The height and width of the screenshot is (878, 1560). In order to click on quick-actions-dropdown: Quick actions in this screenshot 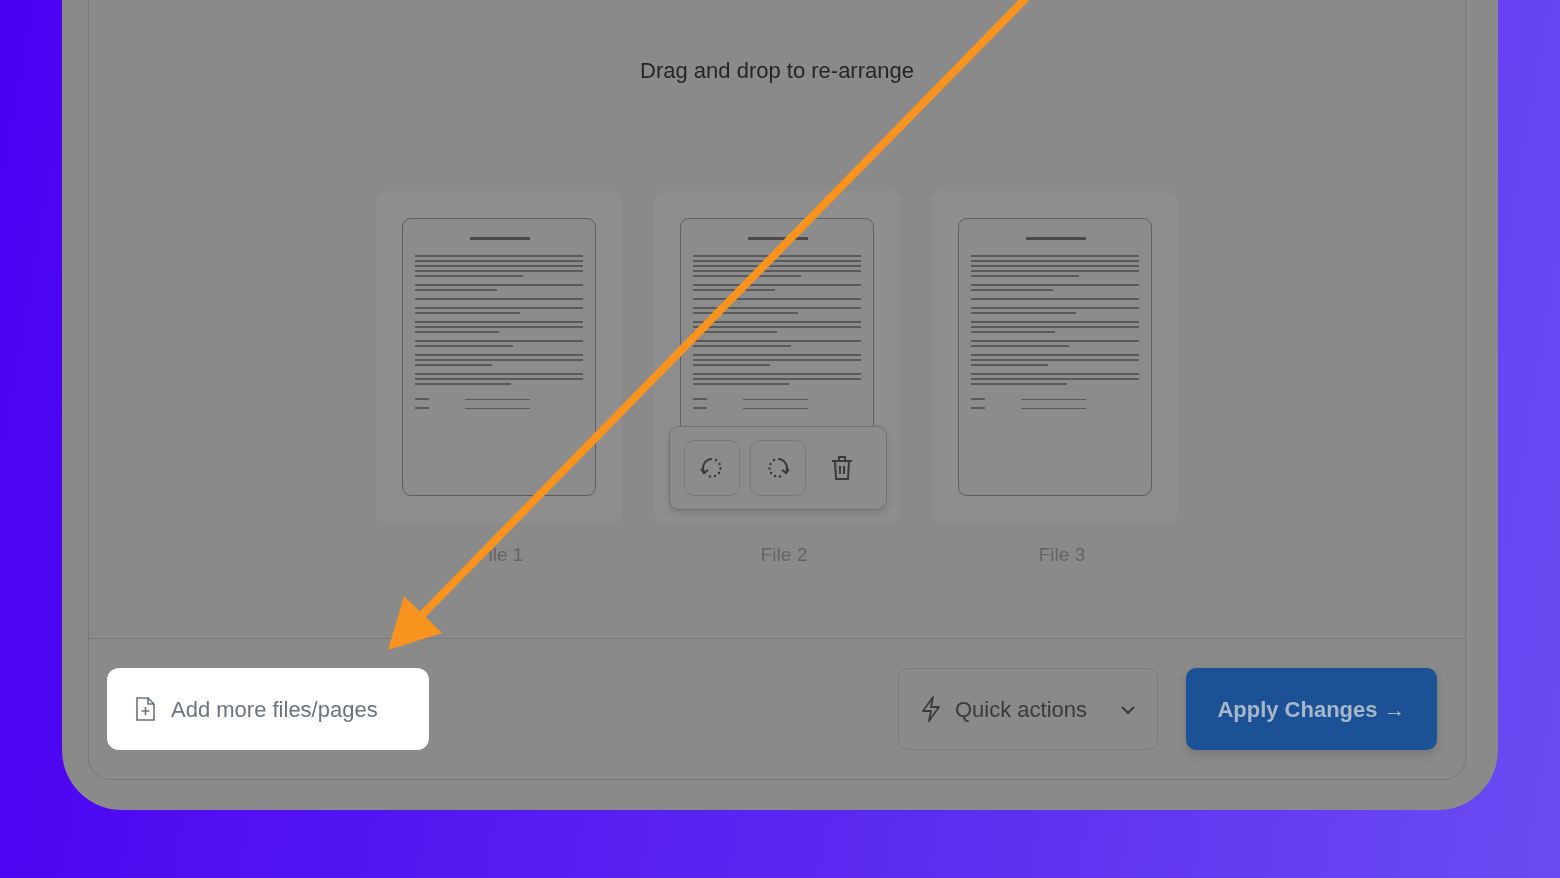, I will do `click(1028, 709)`.